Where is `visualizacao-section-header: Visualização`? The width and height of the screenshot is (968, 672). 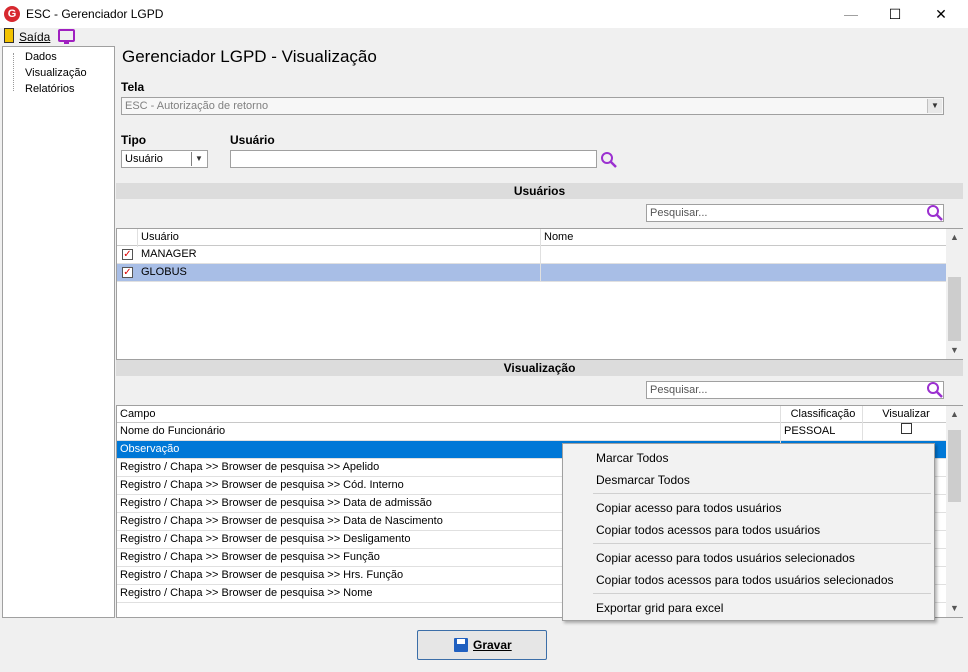 visualizacao-section-header: Visualização is located at coordinates (539, 368).